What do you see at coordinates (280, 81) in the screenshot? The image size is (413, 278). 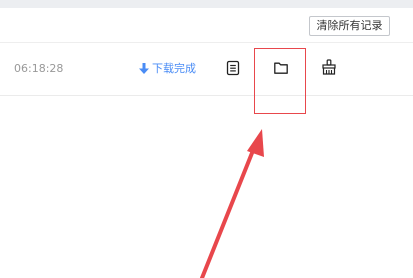 I see `annotation-highlight-box` at bounding box center [280, 81].